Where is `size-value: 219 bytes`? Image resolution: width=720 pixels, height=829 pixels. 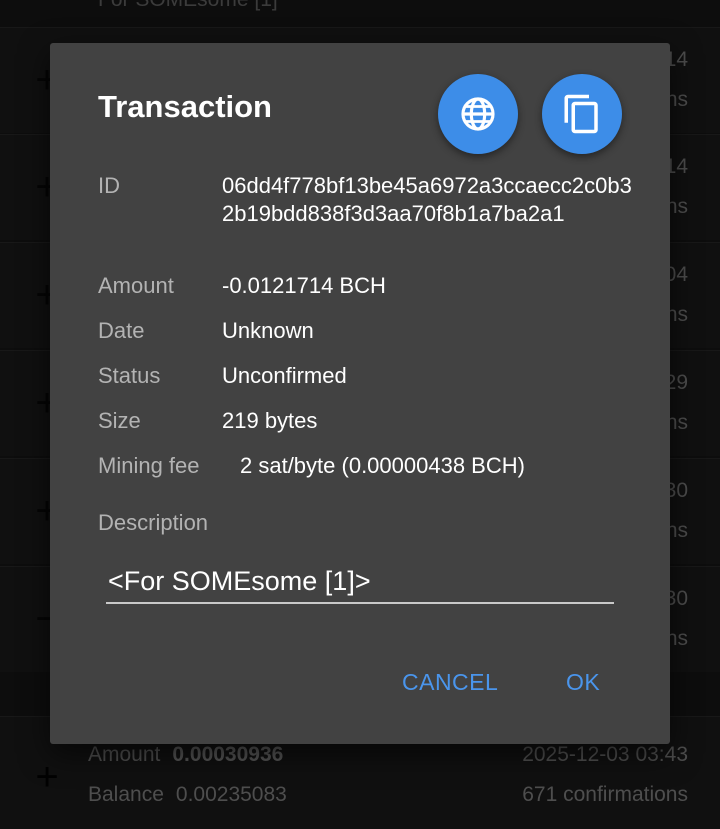 size-value: 219 bytes is located at coordinates (270, 420).